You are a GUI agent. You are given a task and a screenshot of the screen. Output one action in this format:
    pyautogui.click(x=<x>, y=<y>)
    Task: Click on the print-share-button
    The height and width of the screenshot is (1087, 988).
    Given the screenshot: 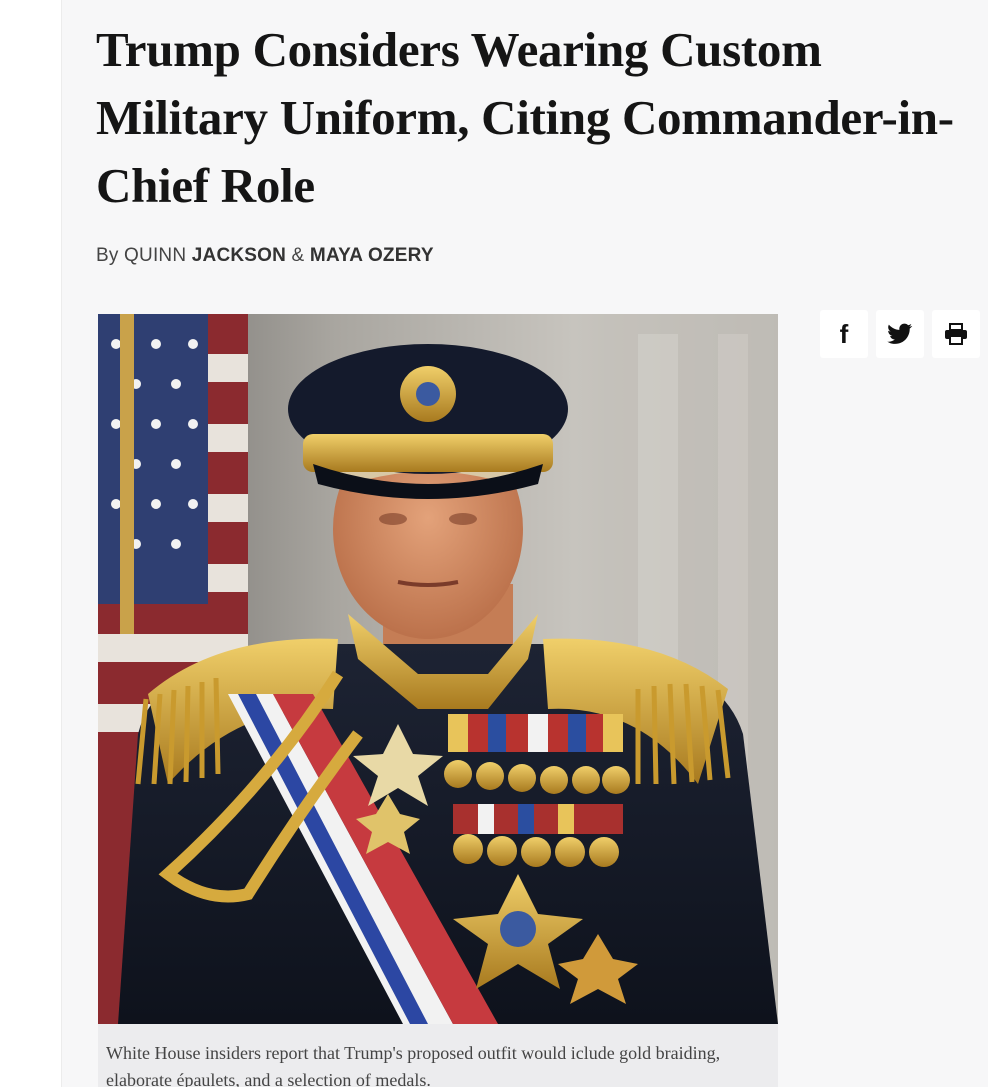 What is the action you would take?
    pyautogui.click(x=956, y=334)
    